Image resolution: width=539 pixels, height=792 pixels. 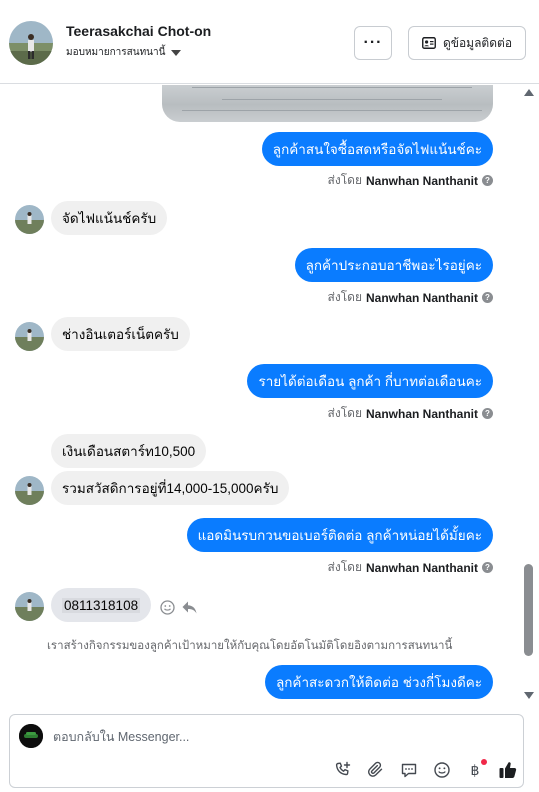 I want to click on scroll-thumb, so click(x=528, y=610).